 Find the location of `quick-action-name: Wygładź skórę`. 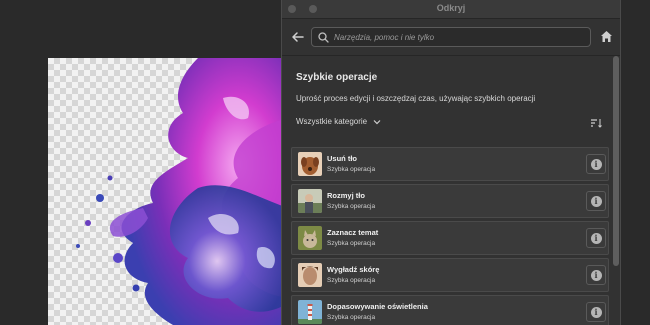

quick-action-name: Wygładź skórę is located at coordinates (353, 269).